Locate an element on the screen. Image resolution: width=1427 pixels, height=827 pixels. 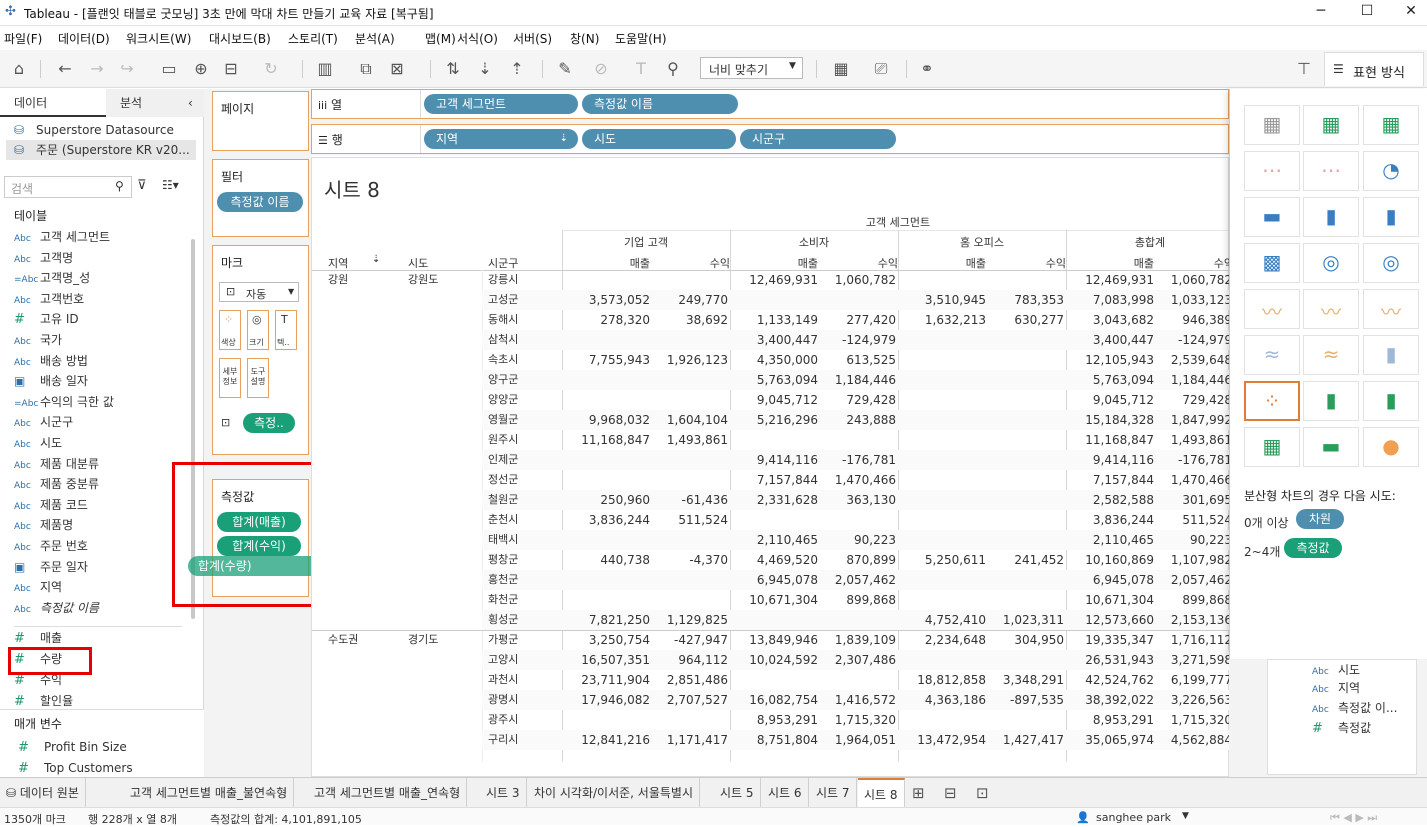
tab-data: 데이터 is located at coordinates (53, 103).